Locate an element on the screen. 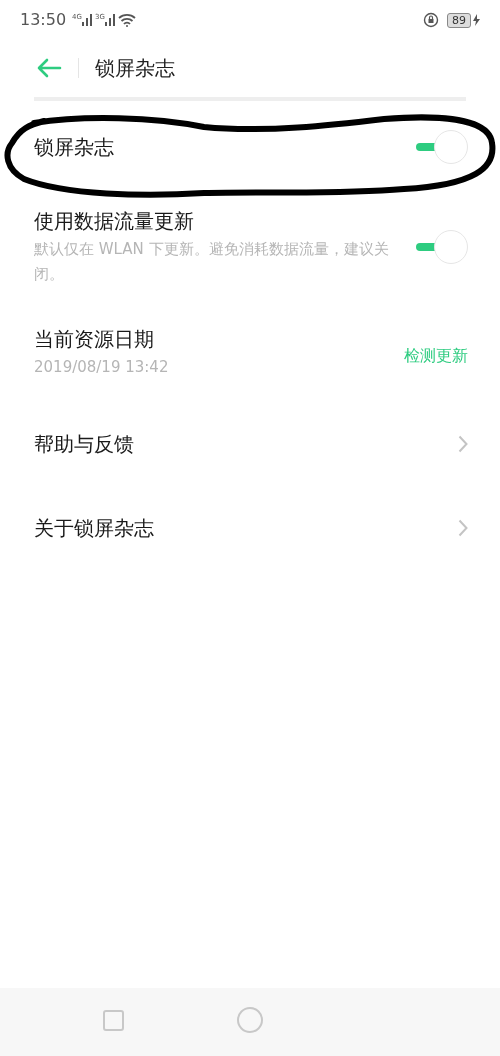  clock: 13:50 is located at coordinates (43, 20).